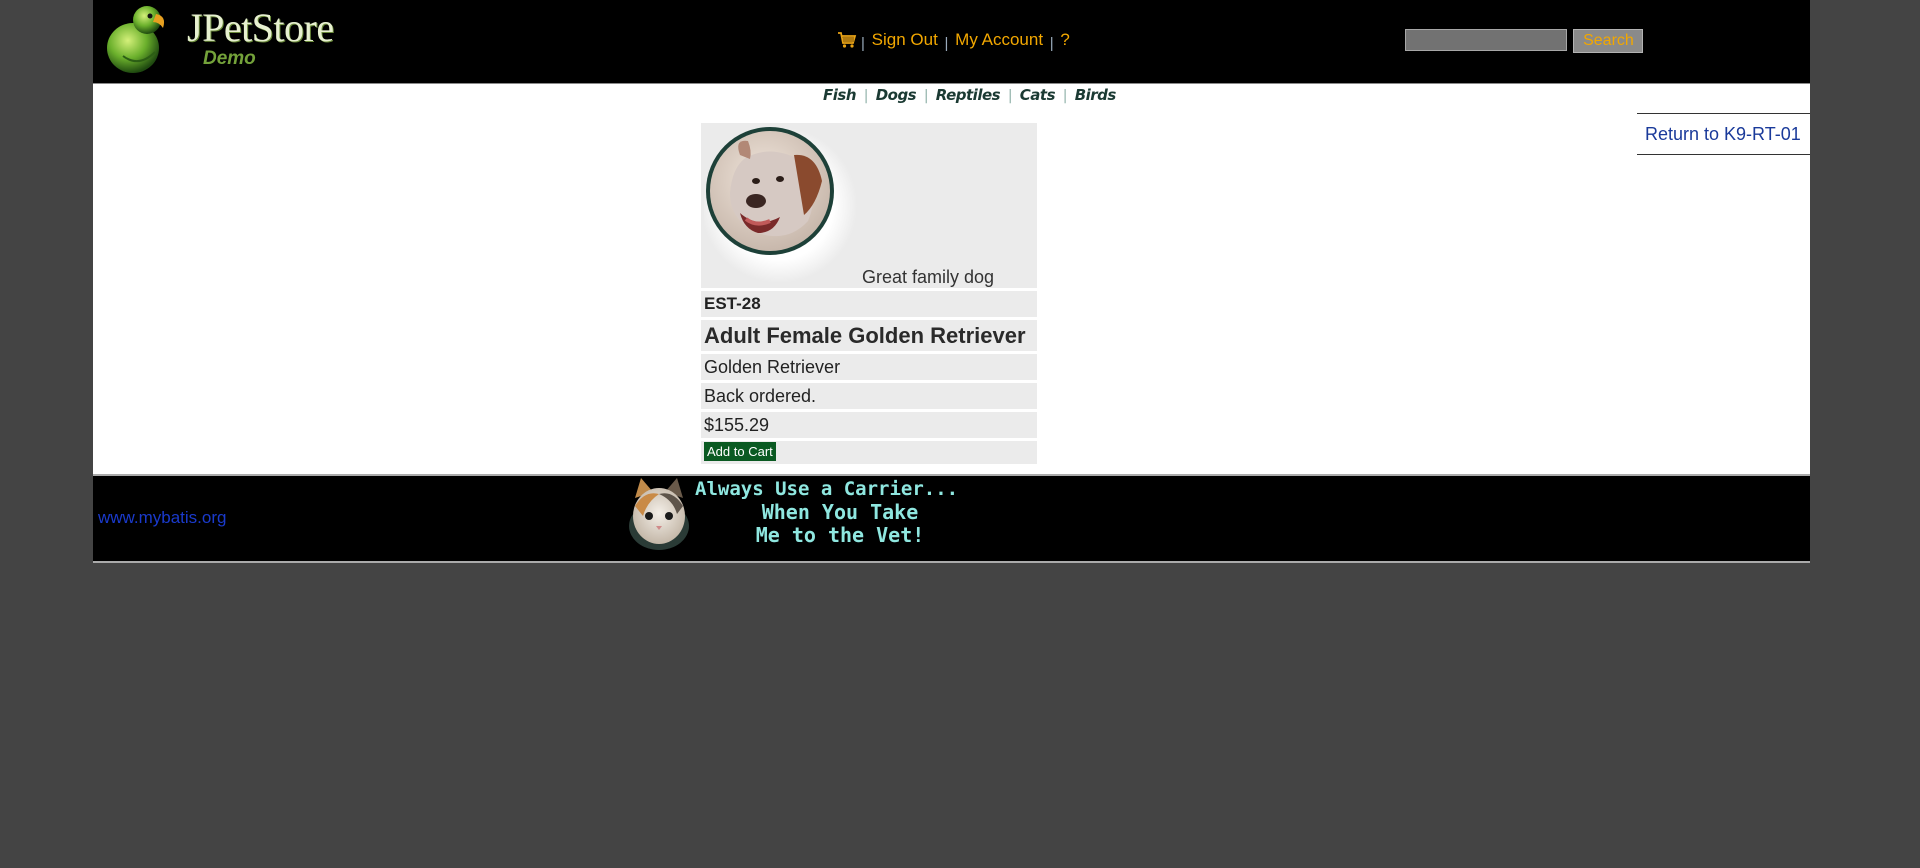 The height and width of the screenshot is (868, 1920). I want to click on cat-photo, so click(659, 514).